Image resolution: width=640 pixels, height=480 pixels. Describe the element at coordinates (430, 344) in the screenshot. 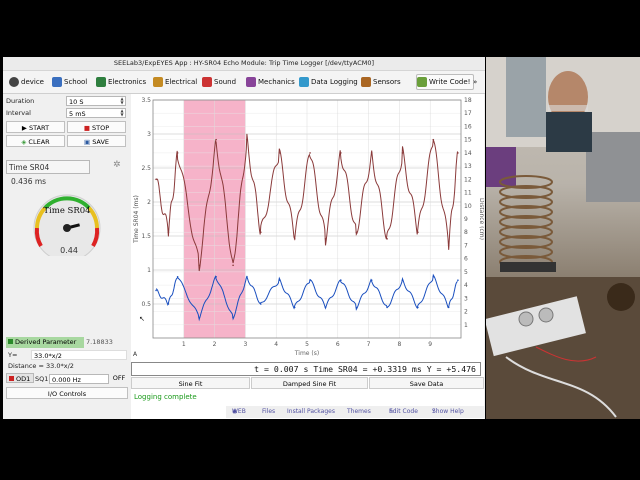

I see `x-tick-label: 9` at that location.